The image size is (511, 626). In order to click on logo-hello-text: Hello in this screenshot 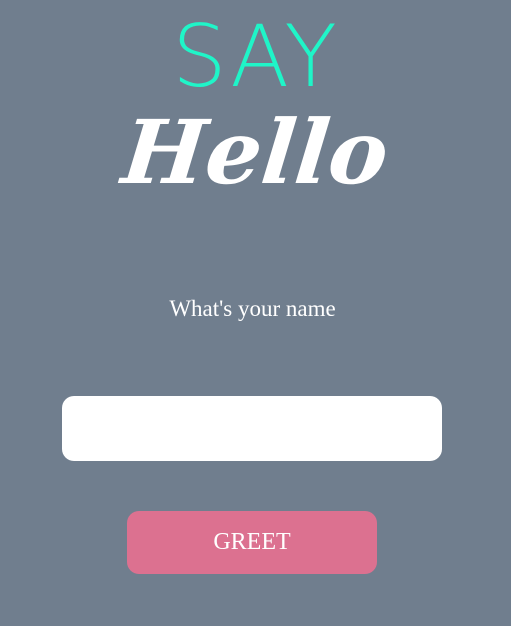, I will do `click(255, 152)`.